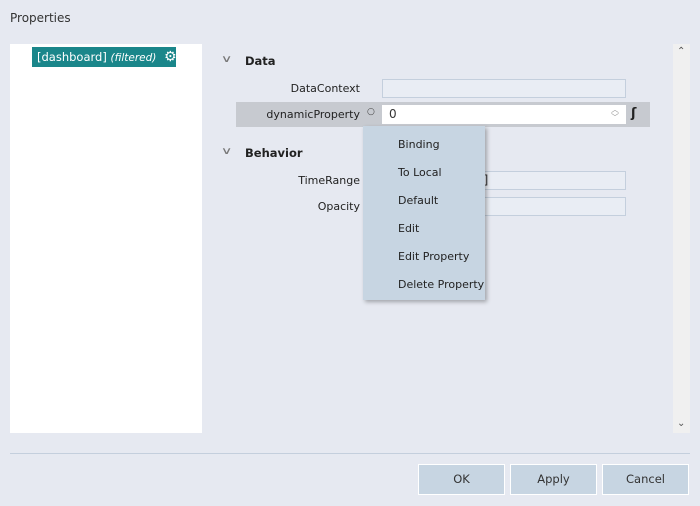 Image resolution: width=700 pixels, height=506 pixels. I want to click on section-data-title: Data, so click(260, 61).